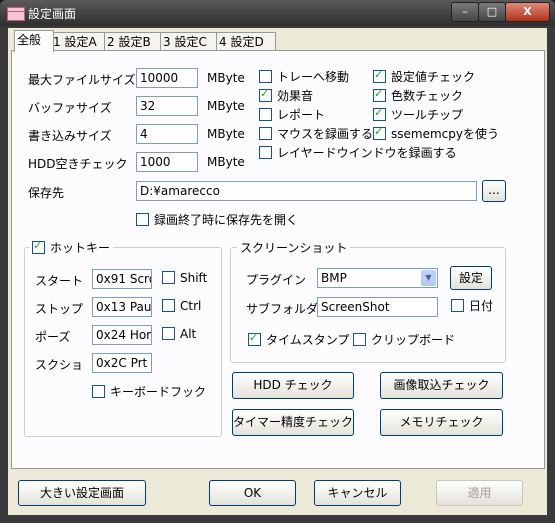 The image size is (555, 523). Describe the element at coordinates (53, 337) in the screenshot. I see `hotkey-pause-label: ポーズ` at that location.